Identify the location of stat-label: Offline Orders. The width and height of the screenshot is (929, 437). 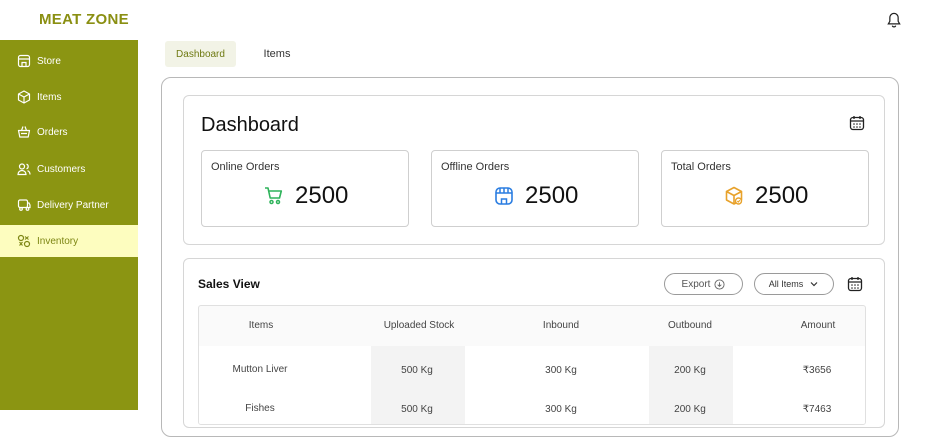
(475, 167).